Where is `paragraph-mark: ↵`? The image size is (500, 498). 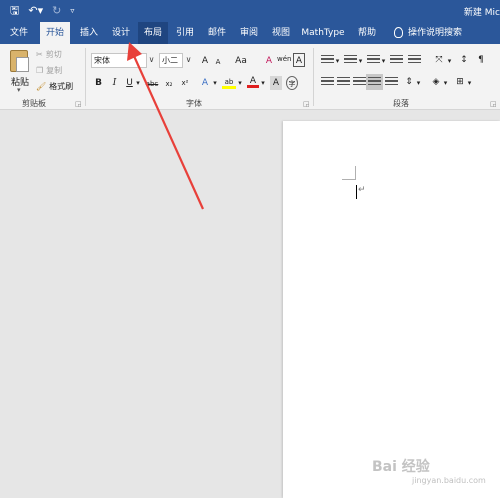
paragraph-mark: ↵ is located at coordinates (362, 190).